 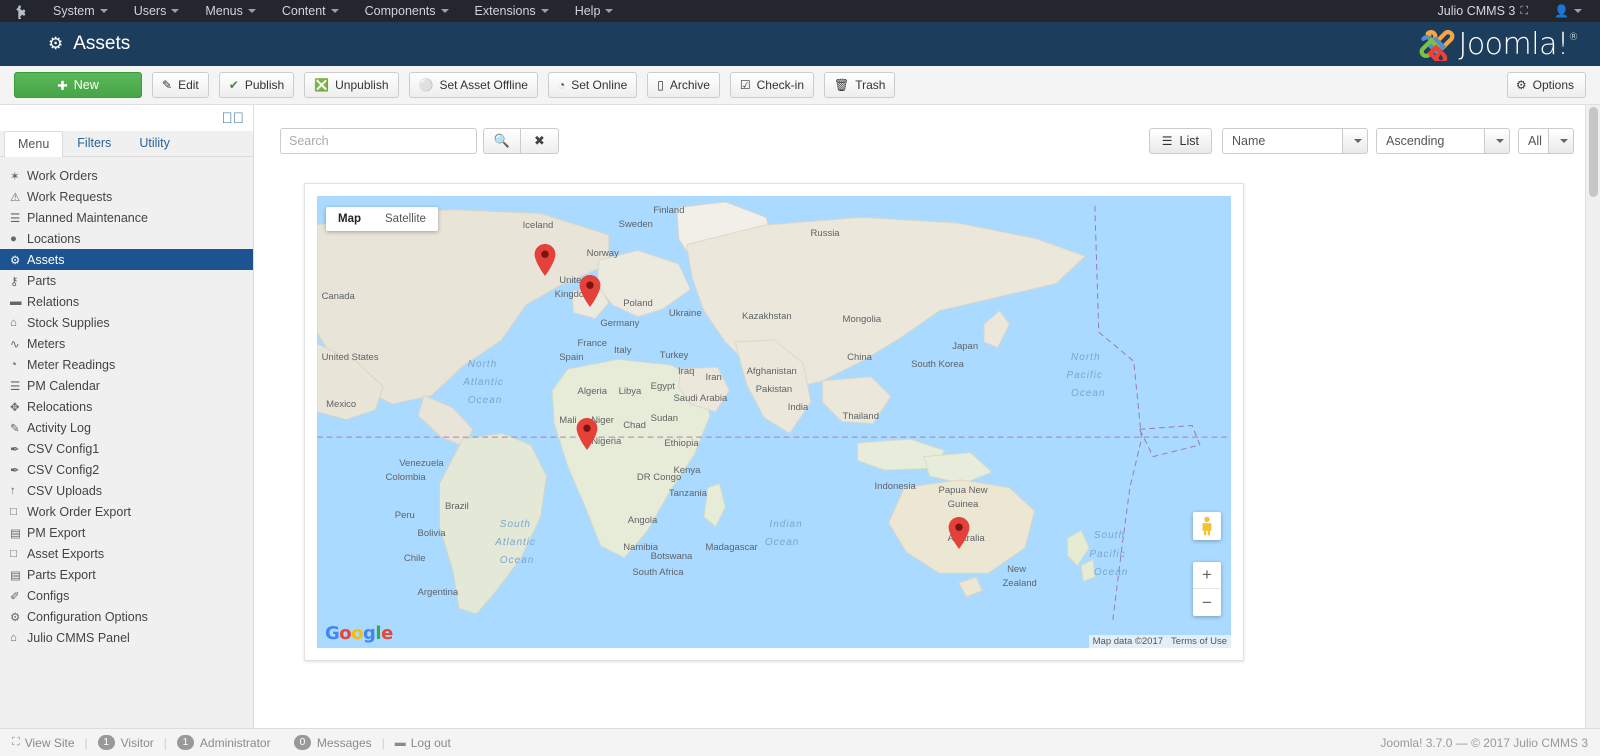 What do you see at coordinates (780, 85) in the screenshot?
I see `checkin-button-label: Check-in` at bounding box center [780, 85].